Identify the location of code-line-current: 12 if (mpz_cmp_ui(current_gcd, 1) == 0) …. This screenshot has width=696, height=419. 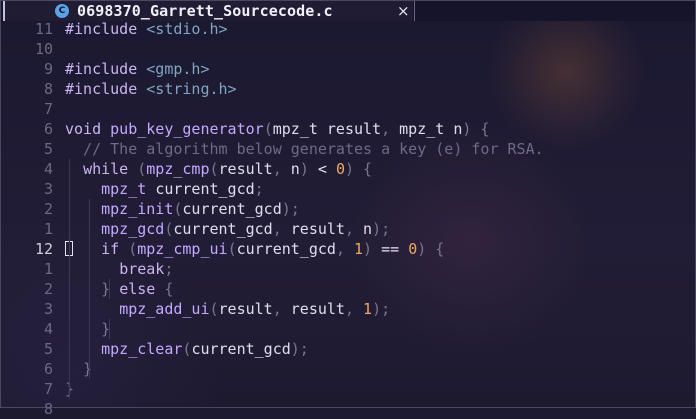
(348, 249).